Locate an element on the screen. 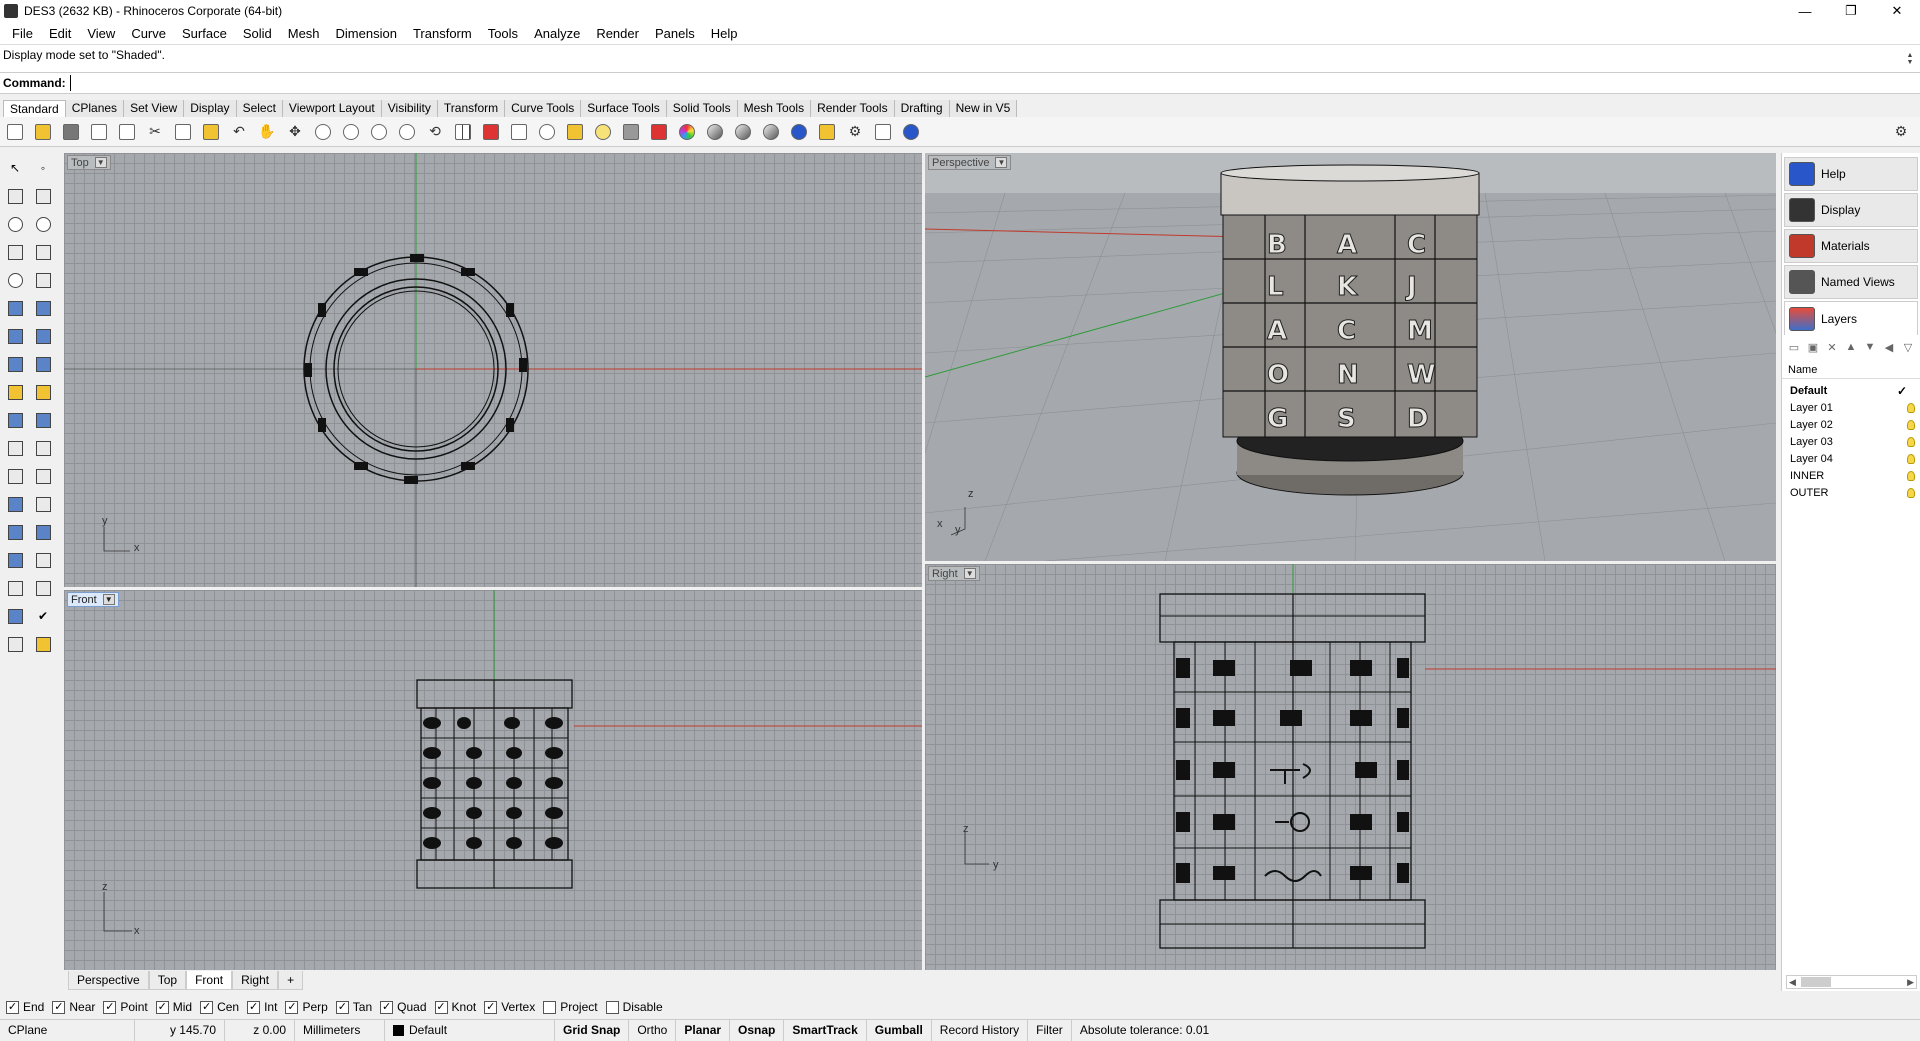  delete-layer-icon: ✕ is located at coordinates (1832, 347).